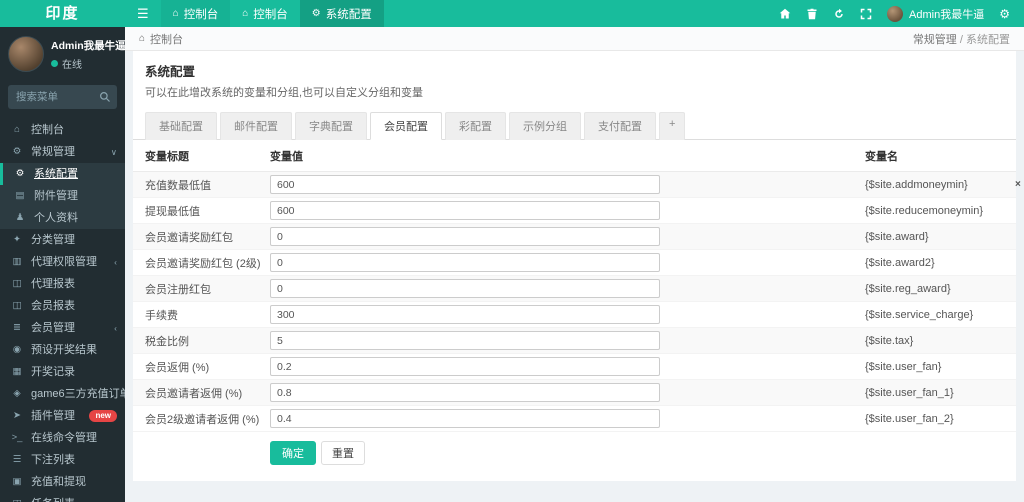 This screenshot has width=1024, height=502. Describe the element at coordinates (17, 349) in the screenshot. I see `preset-result-icon: ◉` at that location.